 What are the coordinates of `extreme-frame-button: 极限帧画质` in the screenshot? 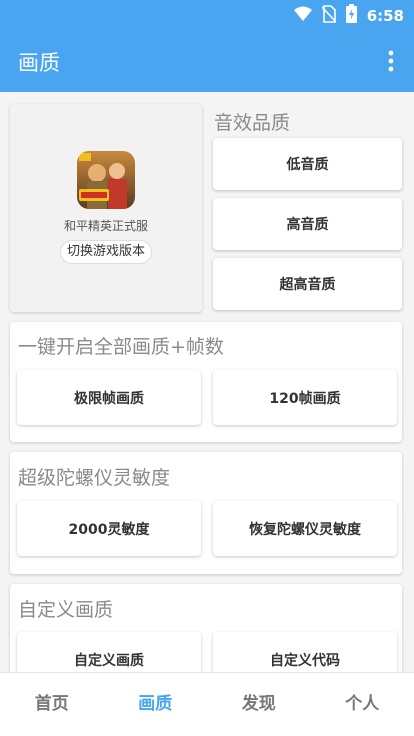 It's located at (109, 397).